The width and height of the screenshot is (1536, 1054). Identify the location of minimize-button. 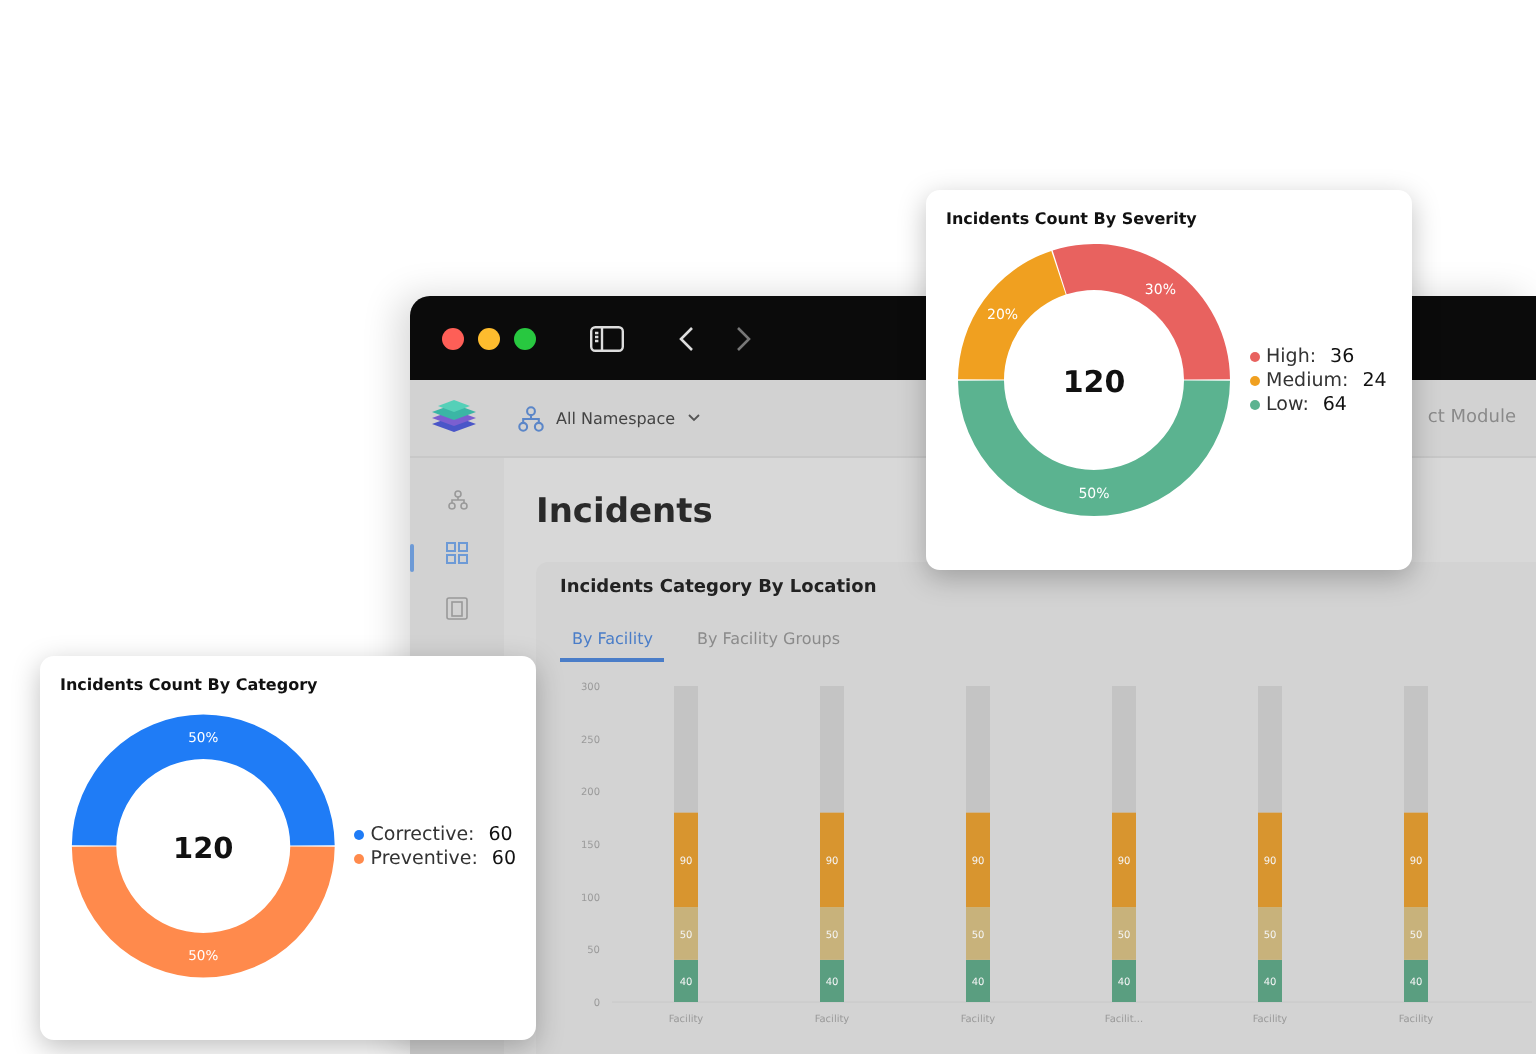
(489, 338).